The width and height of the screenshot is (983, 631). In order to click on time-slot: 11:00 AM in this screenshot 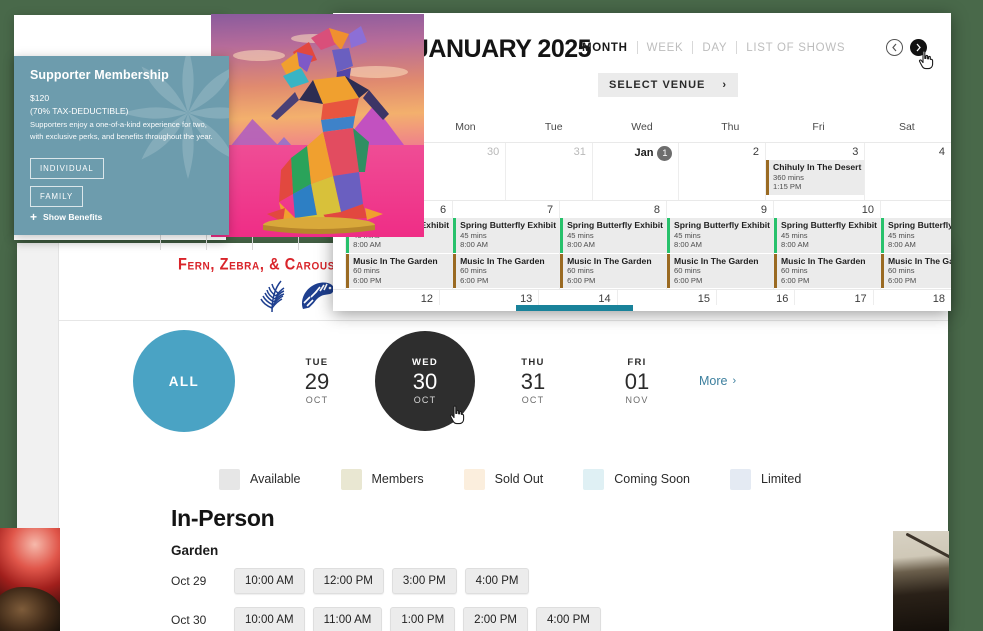, I will do `click(347, 619)`.